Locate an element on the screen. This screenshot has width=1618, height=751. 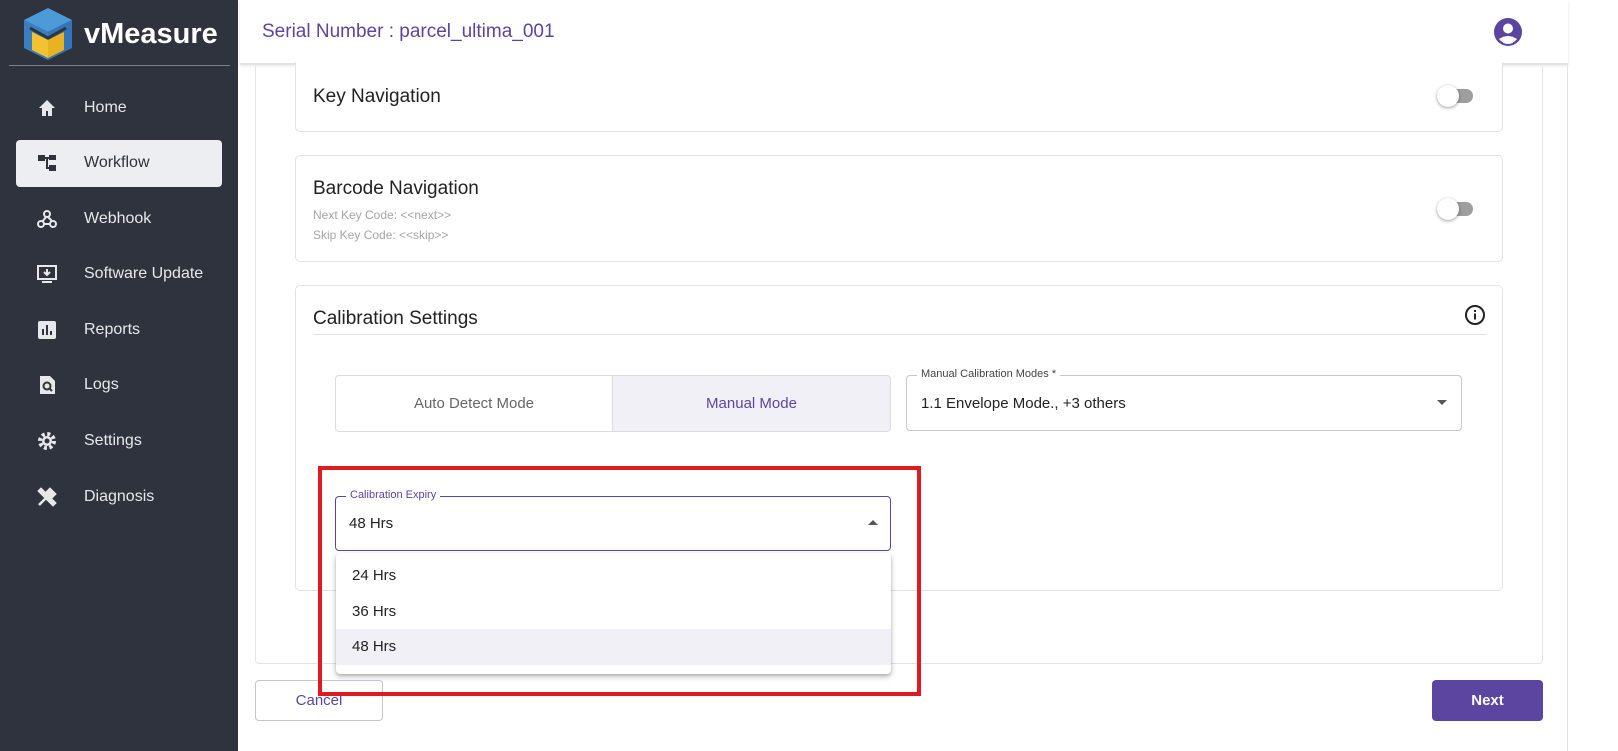
next-key-code: Next Key Code: <<next>> is located at coordinates (382, 215).